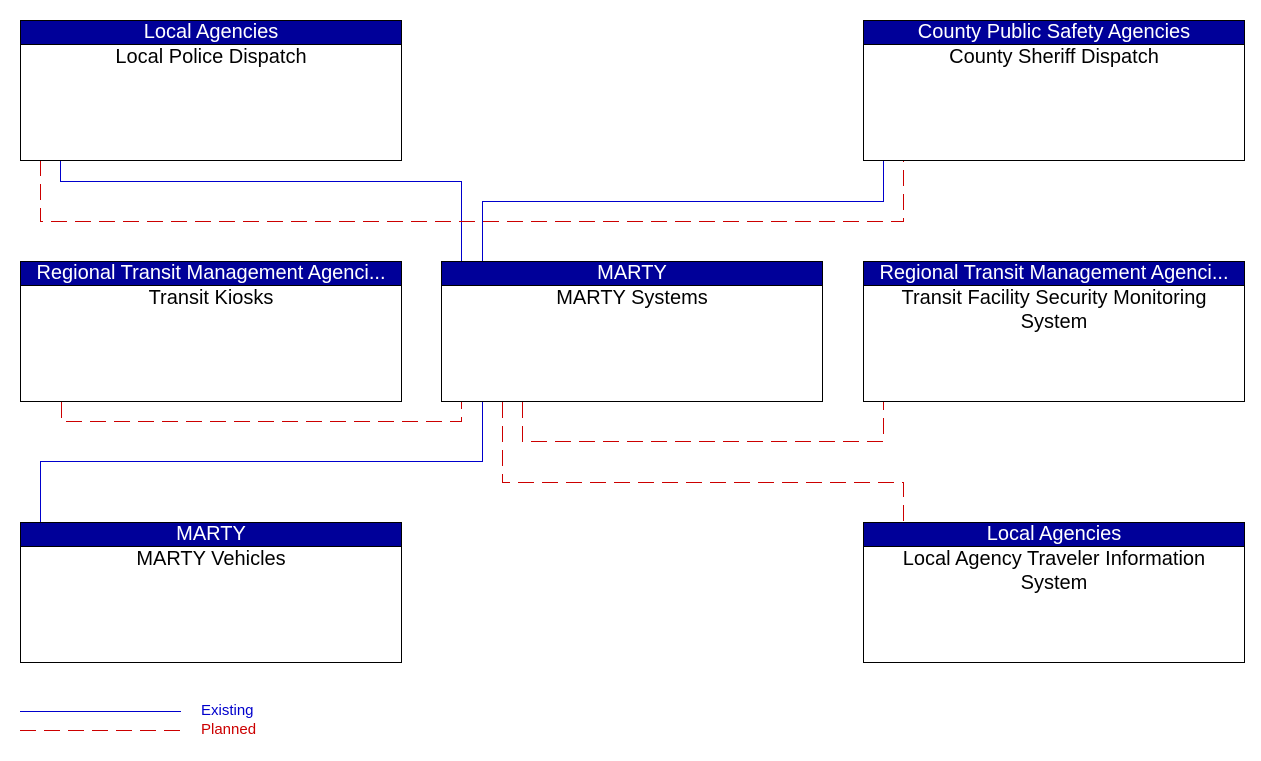 The height and width of the screenshot is (761, 1261). I want to click on flow-planned-marty-traveler-info, so click(703, 462).